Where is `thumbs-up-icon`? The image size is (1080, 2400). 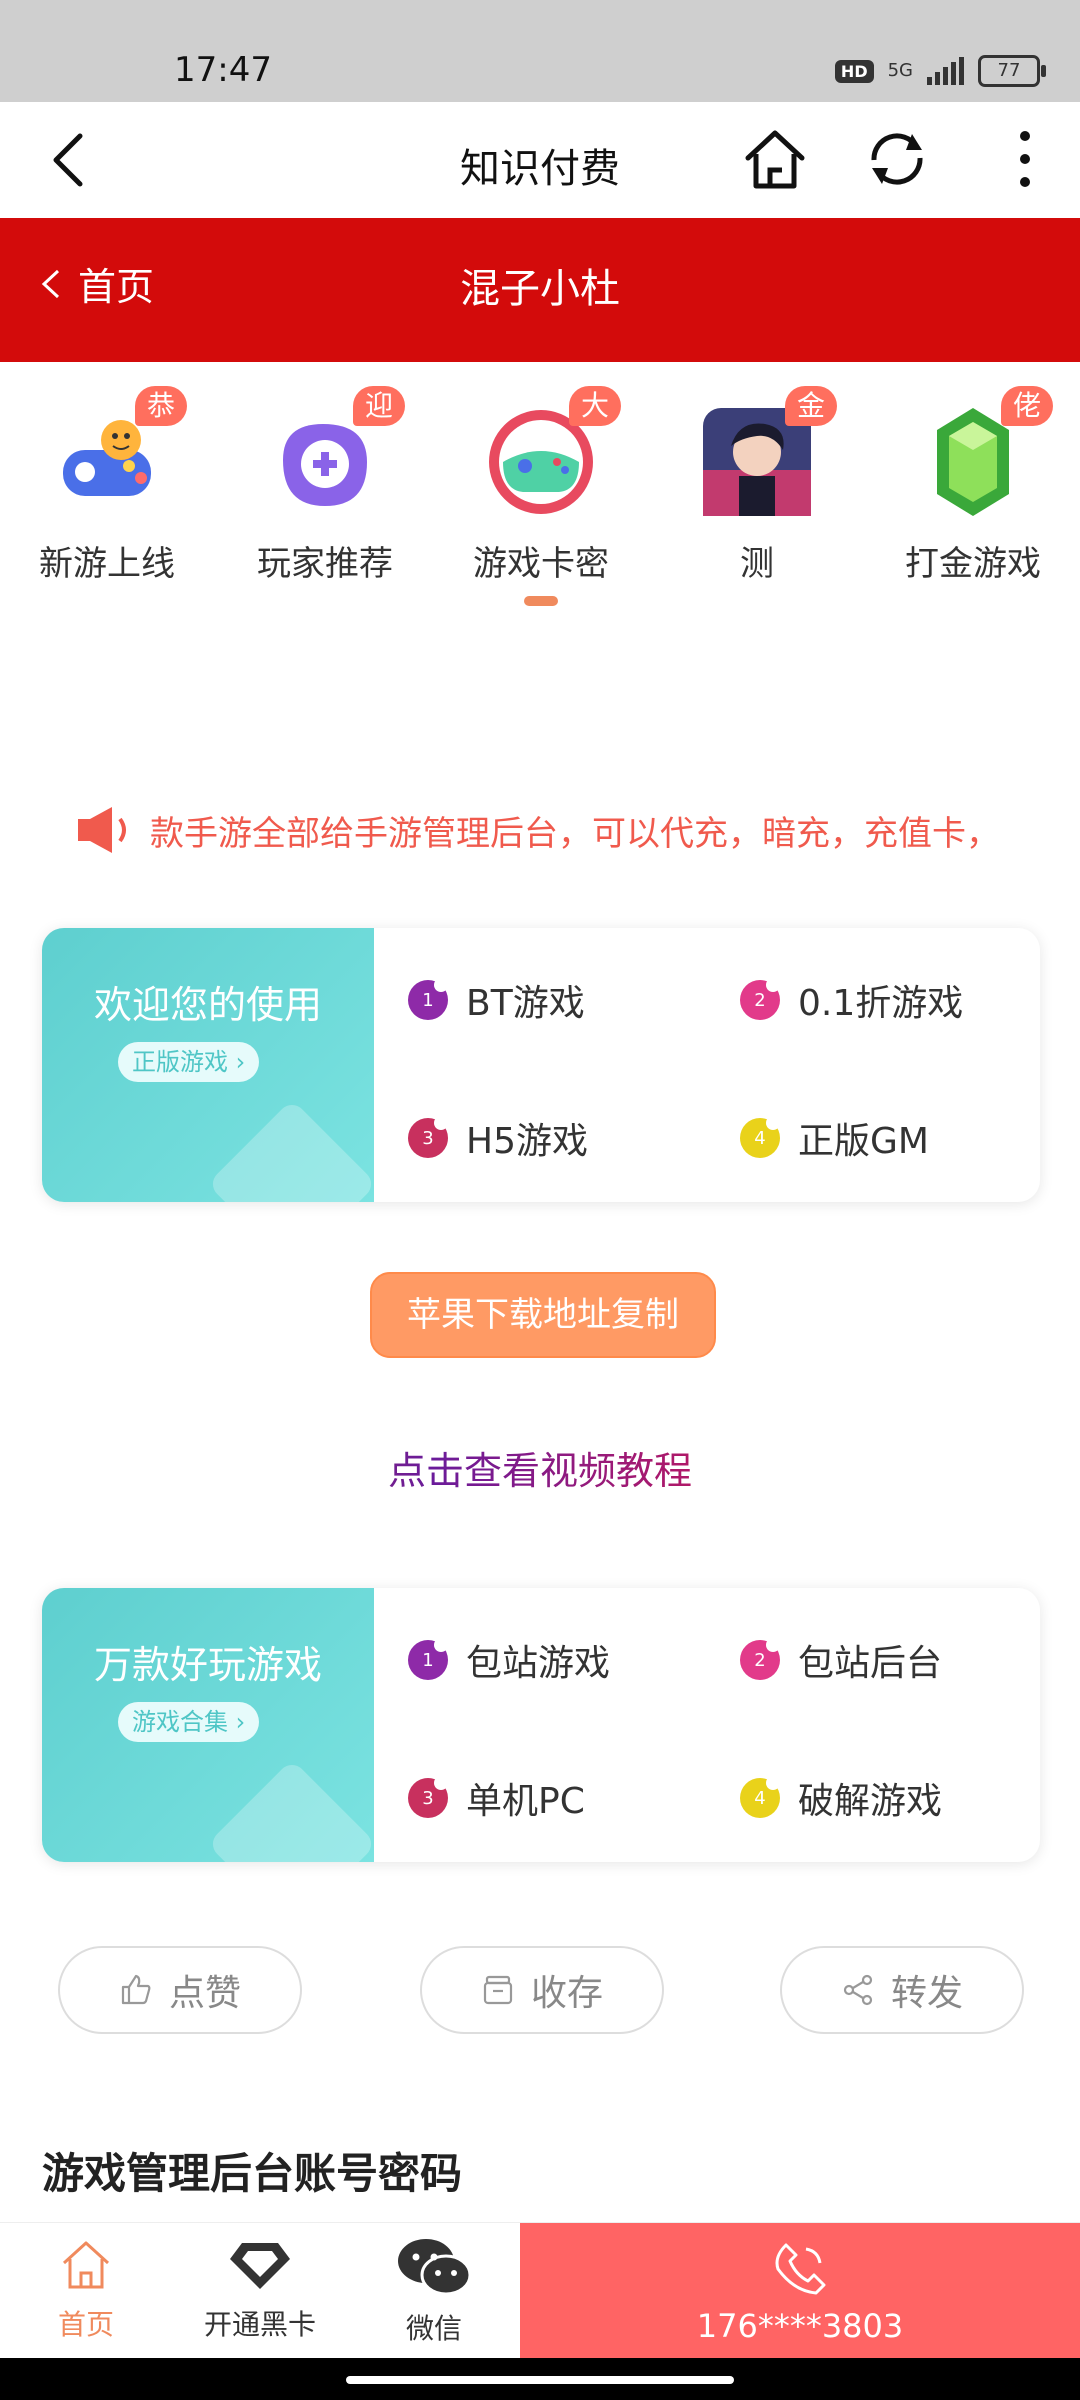
thumbs-up-icon is located at coordinates (136, 1989).